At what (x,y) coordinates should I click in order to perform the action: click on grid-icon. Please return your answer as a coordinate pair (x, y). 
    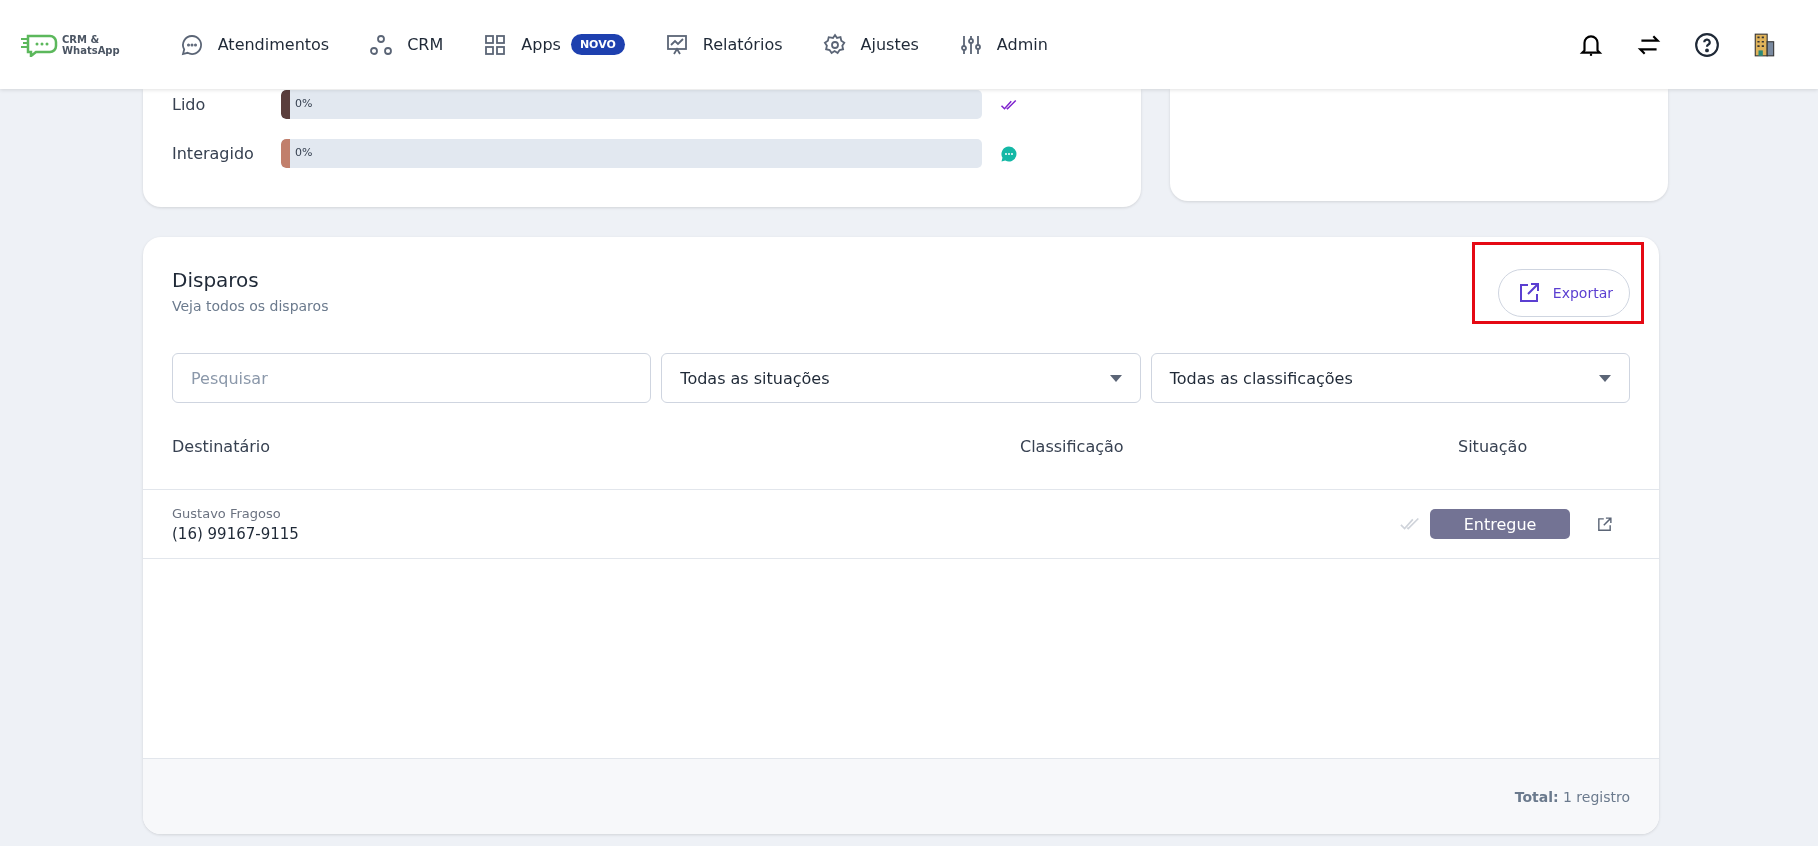
    Looking at the image, I should click on (495, 44).